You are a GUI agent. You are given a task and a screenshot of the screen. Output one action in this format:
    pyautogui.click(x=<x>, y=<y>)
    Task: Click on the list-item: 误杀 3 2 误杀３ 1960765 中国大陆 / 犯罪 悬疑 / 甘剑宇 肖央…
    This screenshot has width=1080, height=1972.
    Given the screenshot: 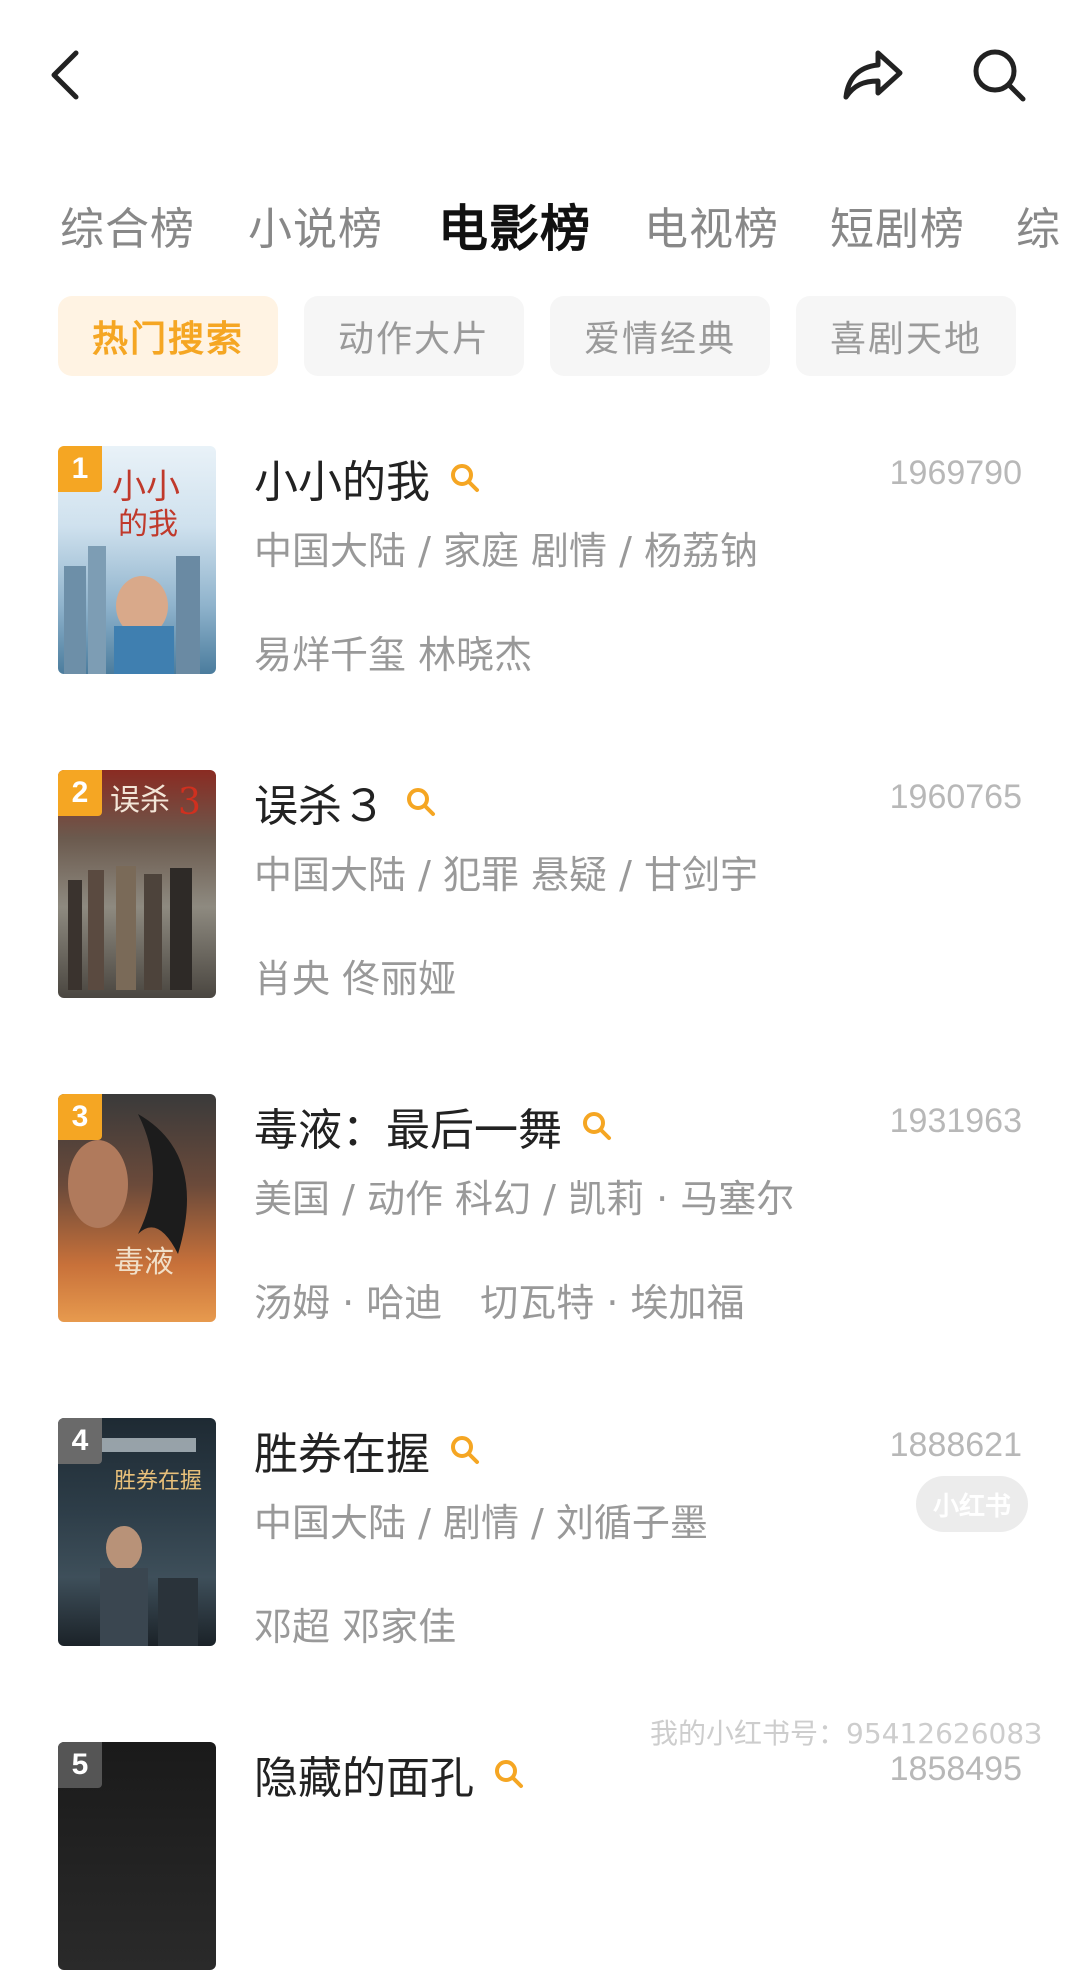 What is the action you would take?
    pyautogui.click(x=540, y=885)
    